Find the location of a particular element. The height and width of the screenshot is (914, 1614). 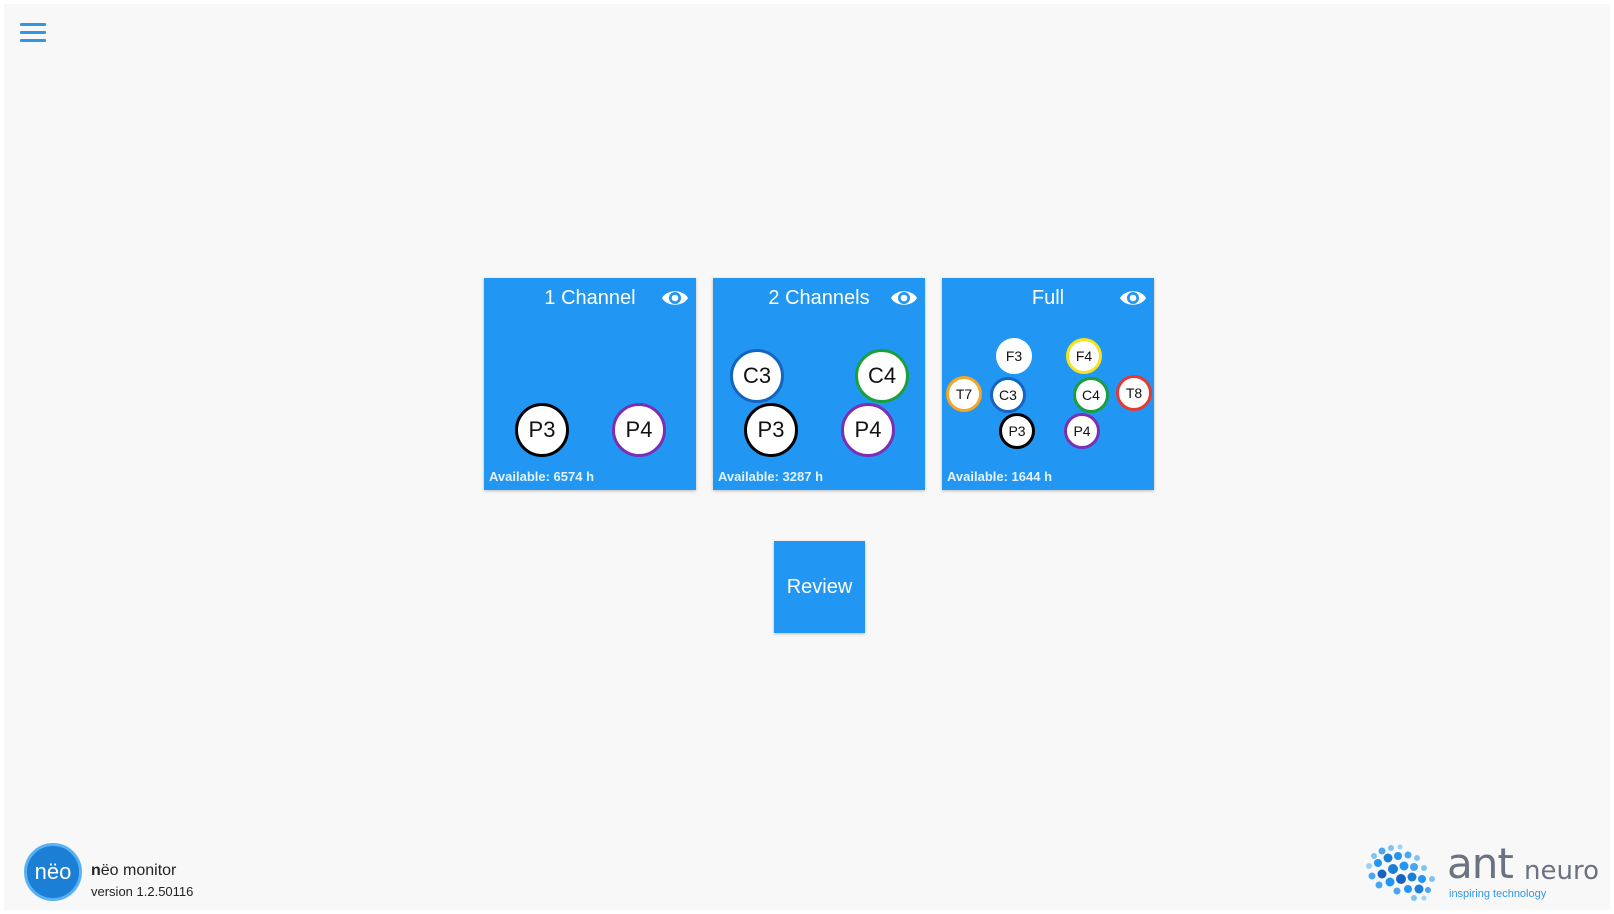

electrode-f3: F3 is located at coordinates (1014, 356).